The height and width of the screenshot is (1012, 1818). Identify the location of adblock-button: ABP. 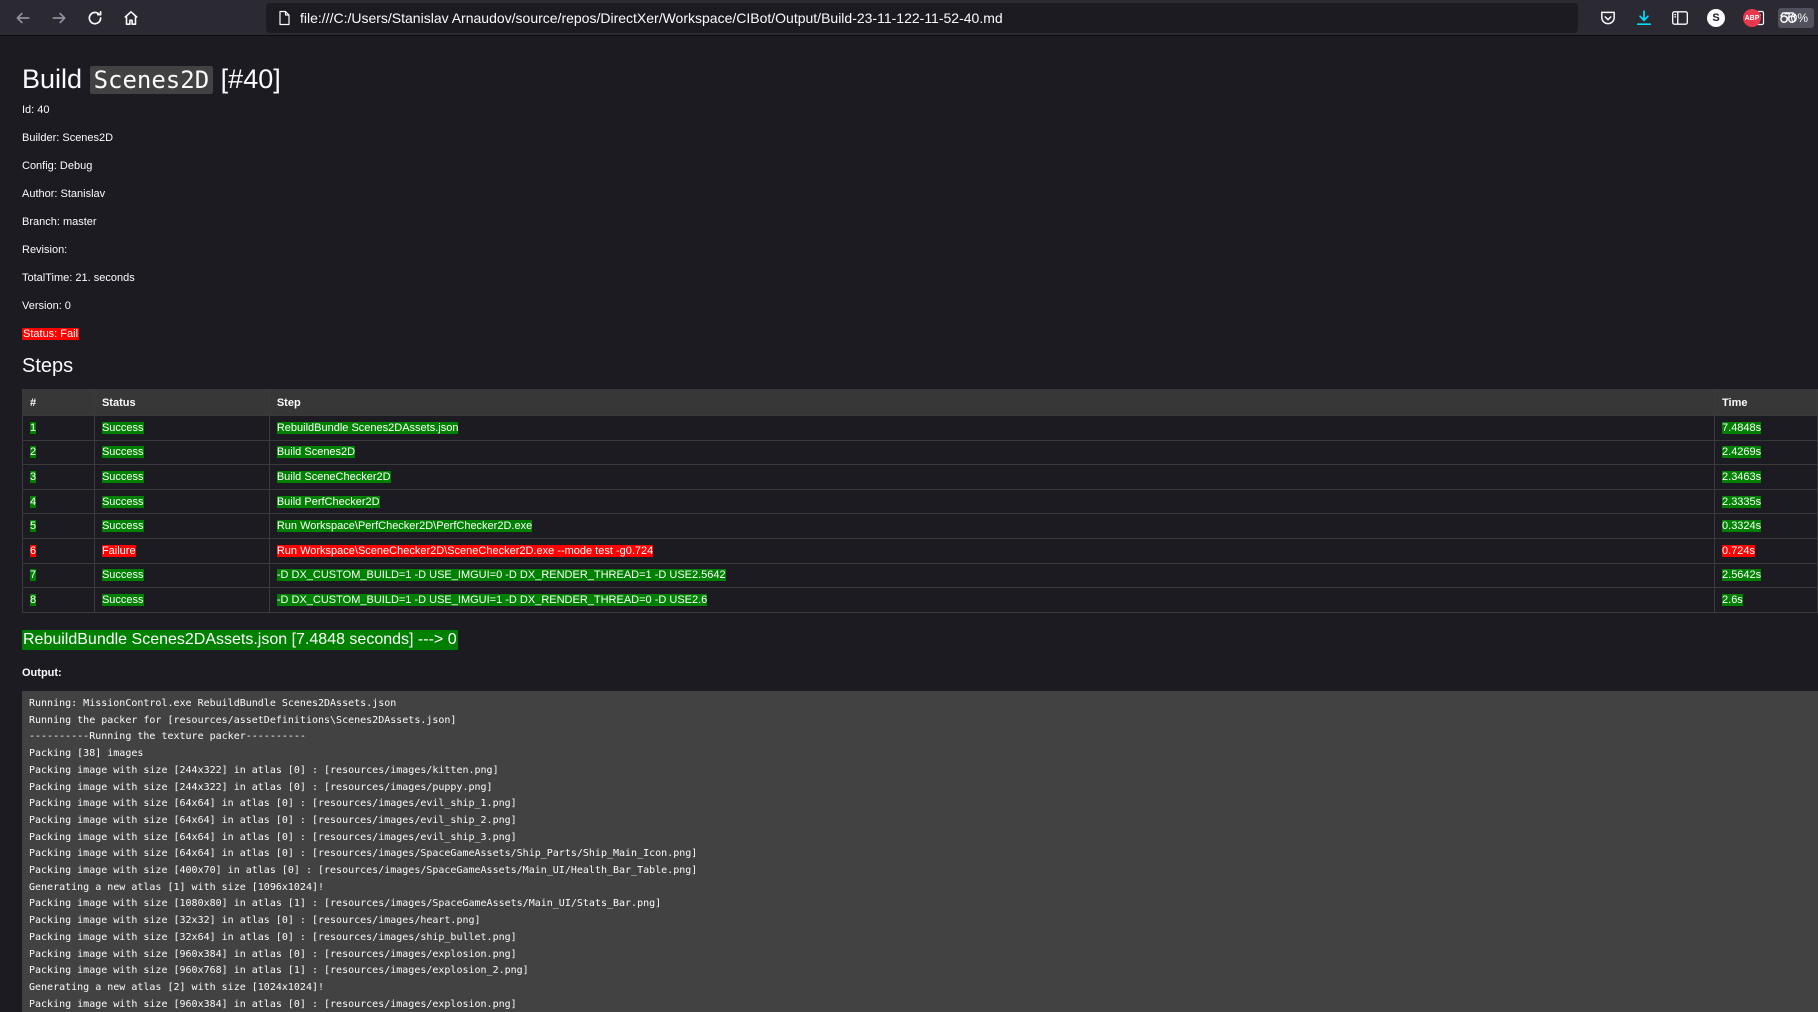
(1752, 18).